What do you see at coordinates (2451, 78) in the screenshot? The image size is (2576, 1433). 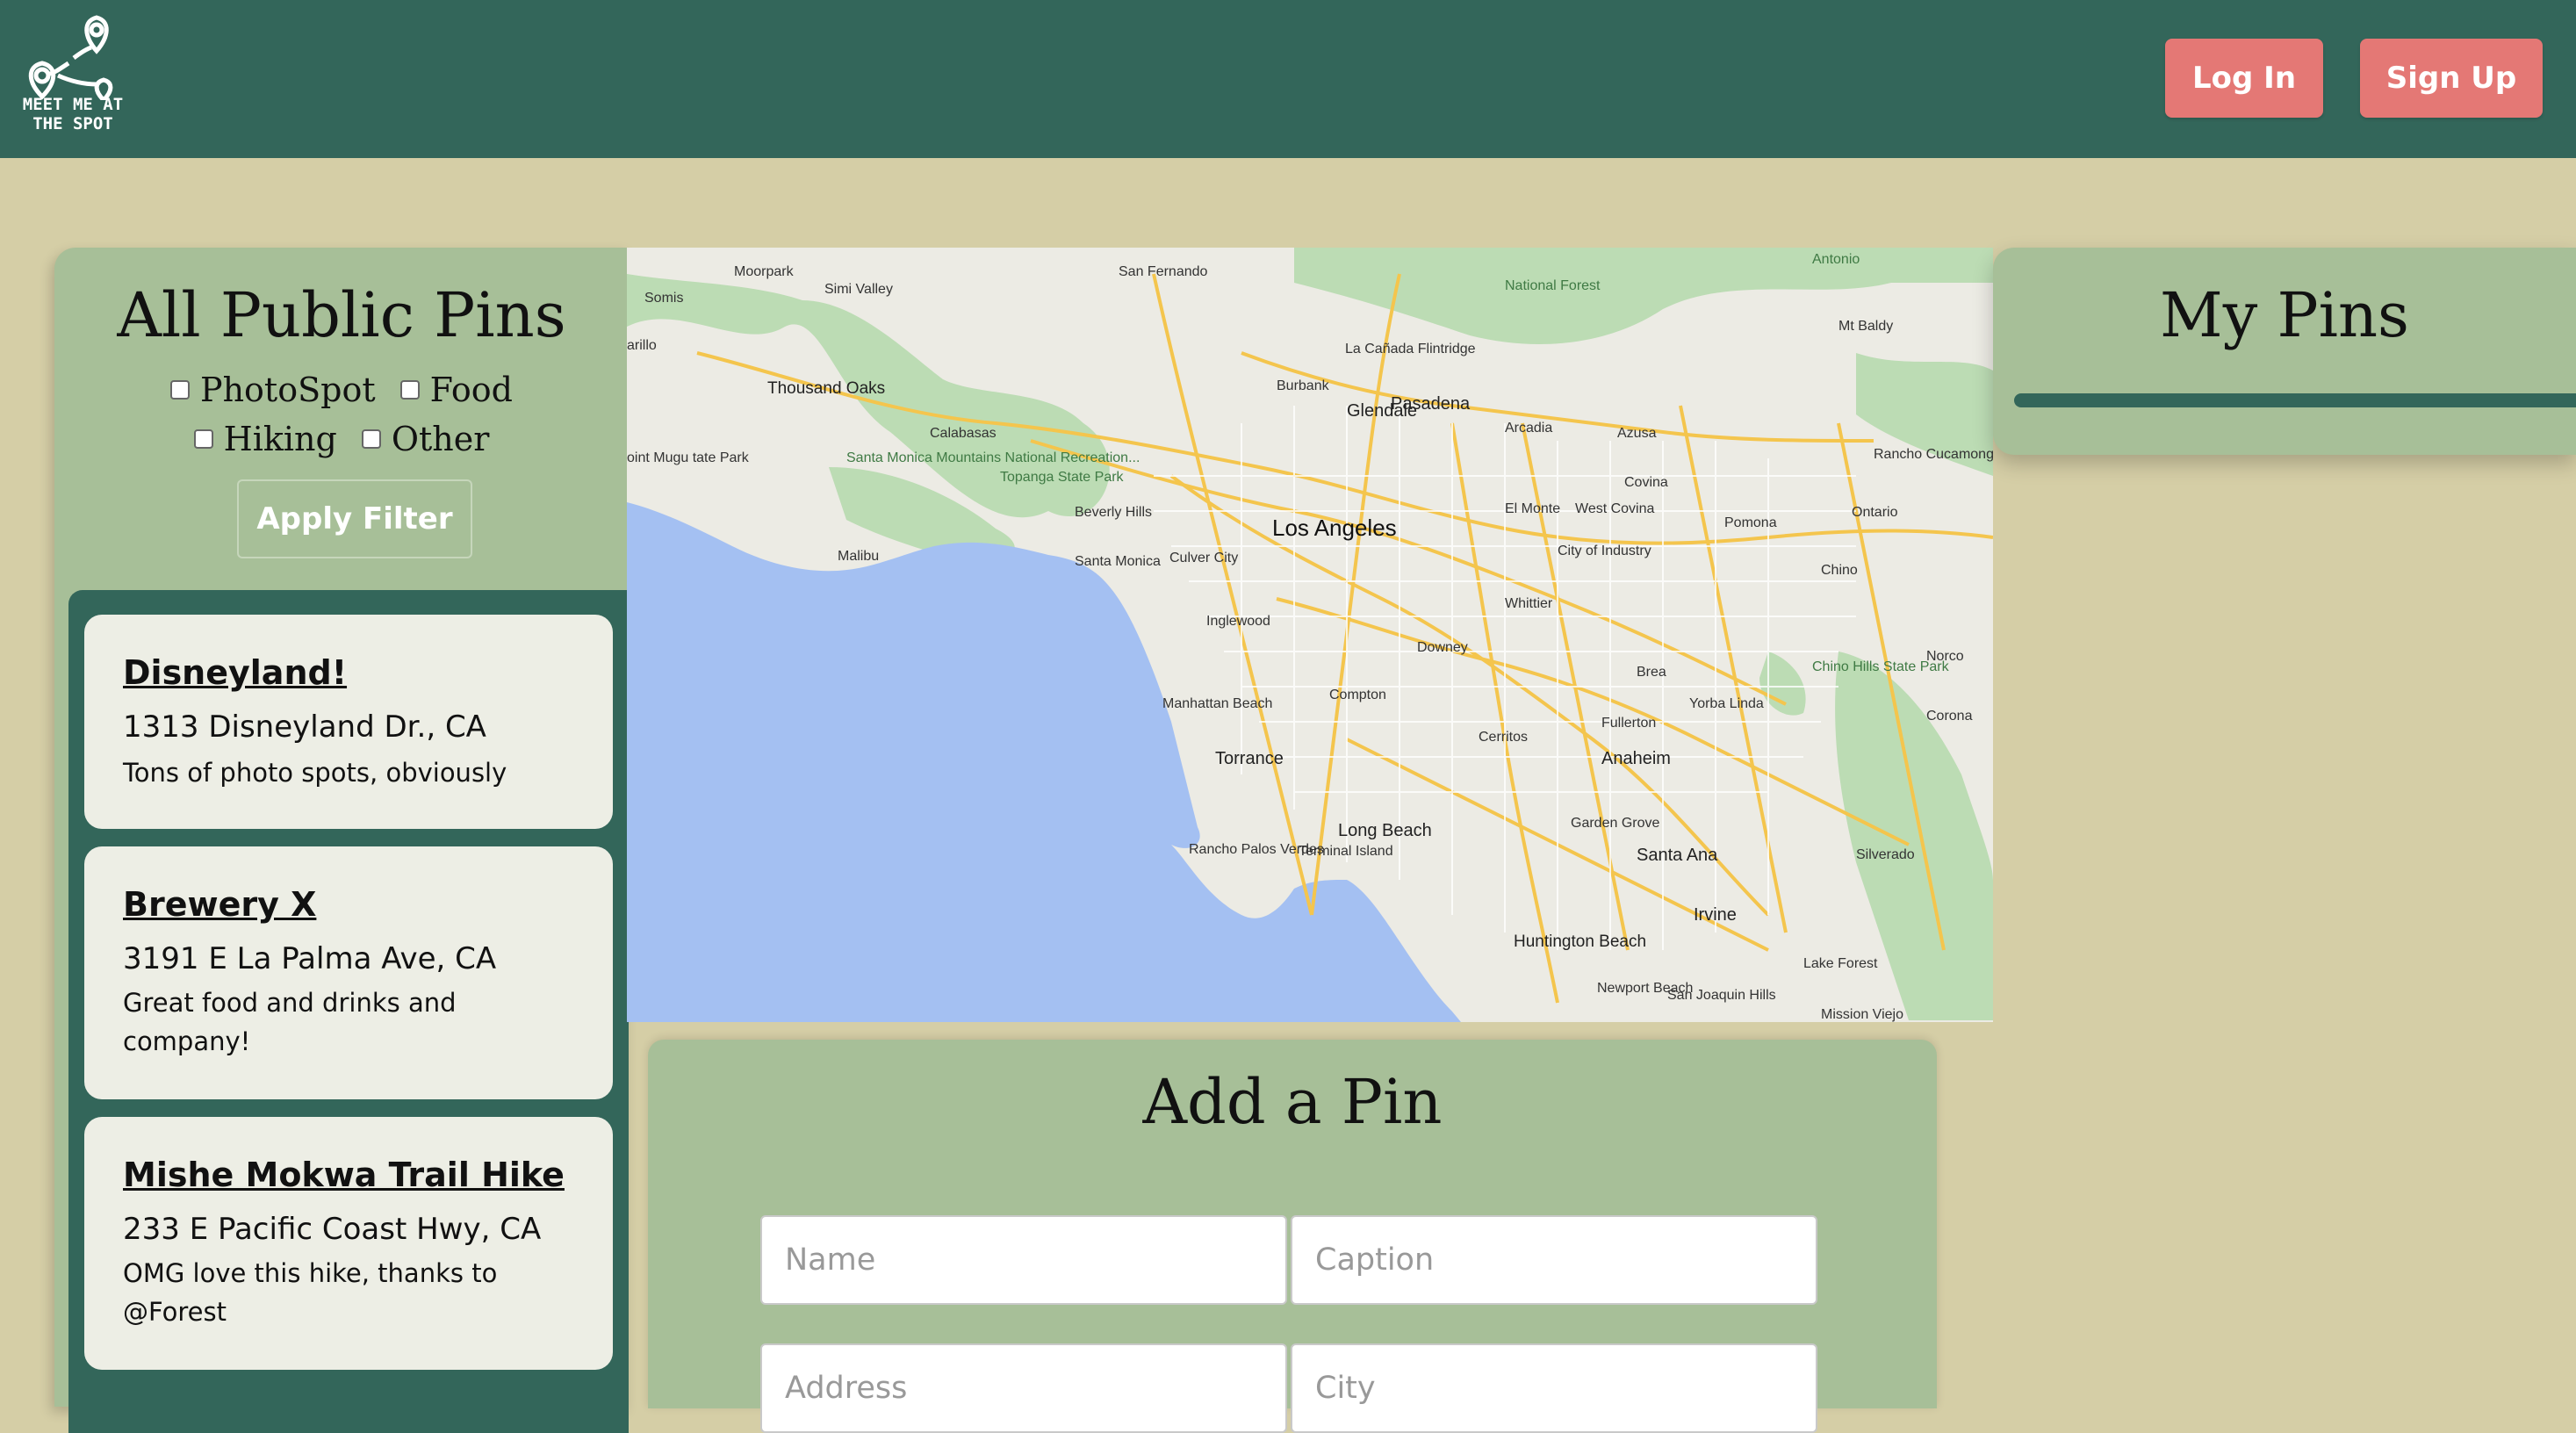 I see `signup-button: Sign Up` at bounding box center [2451, 78].